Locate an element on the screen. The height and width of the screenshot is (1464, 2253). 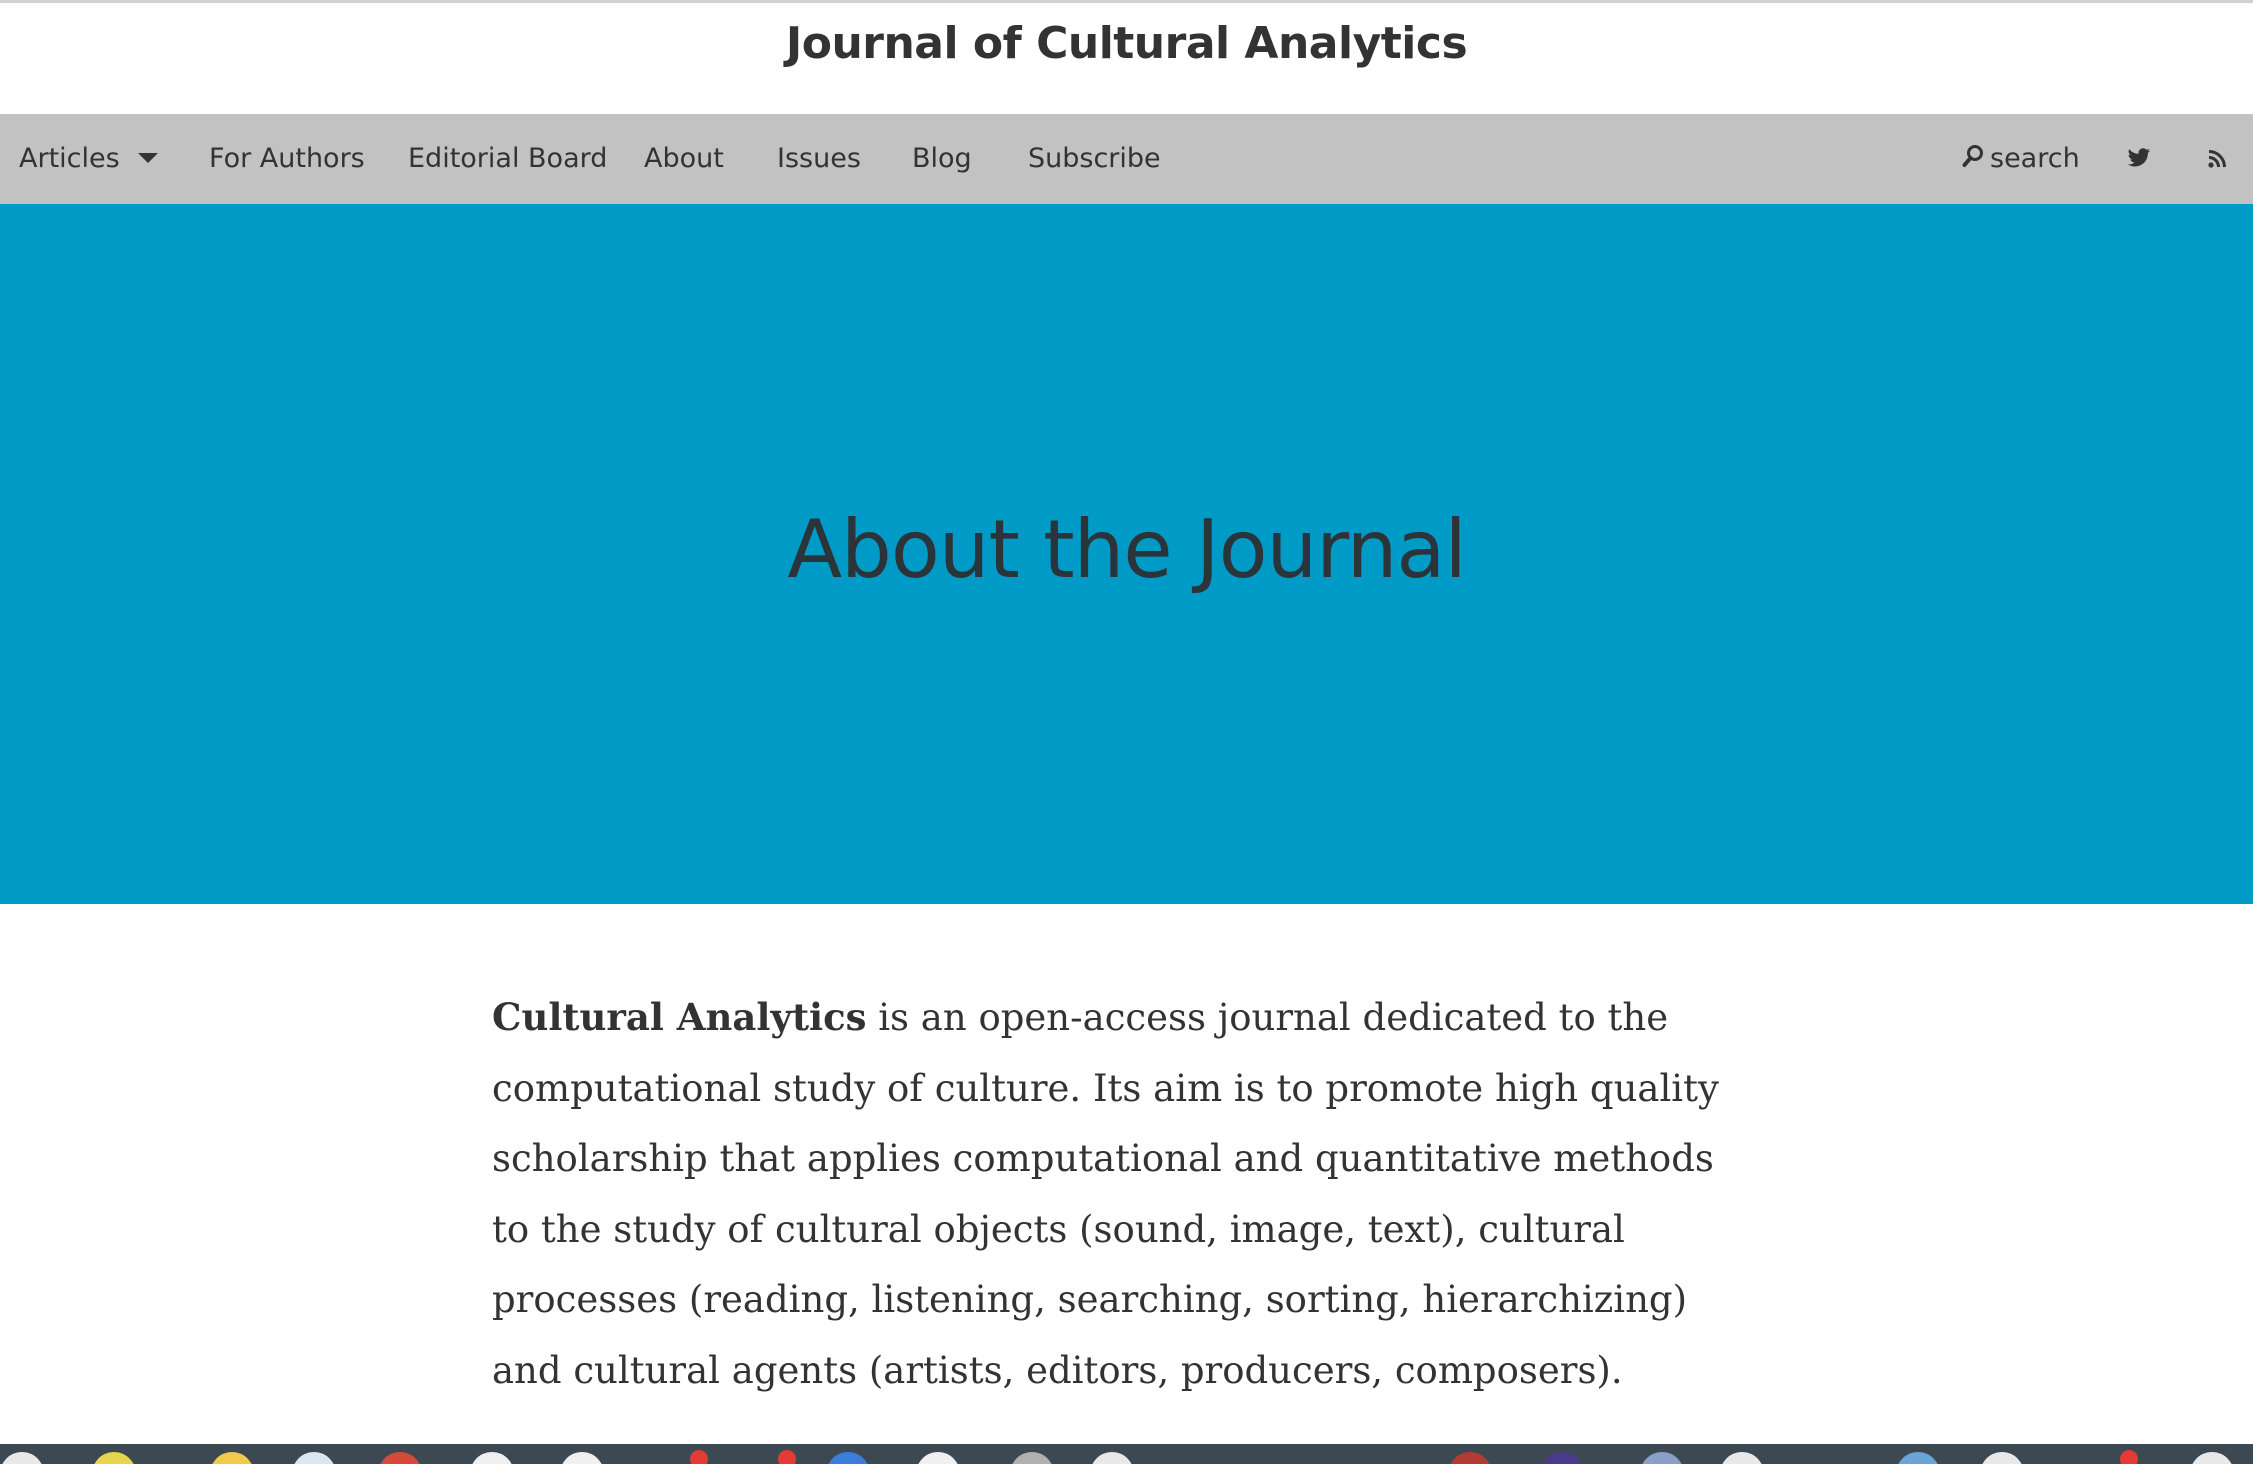
nav-item-editorial-board: Editorial Board is located at coordinates (507, 159).